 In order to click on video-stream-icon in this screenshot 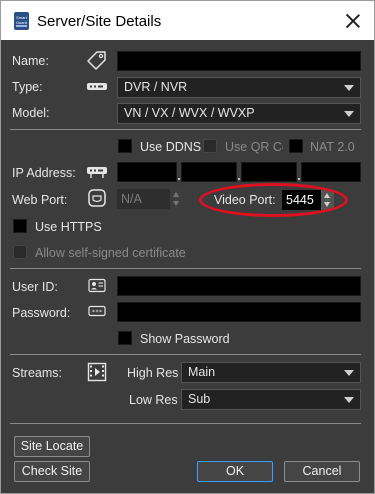, I will do `click(97, 372)`.